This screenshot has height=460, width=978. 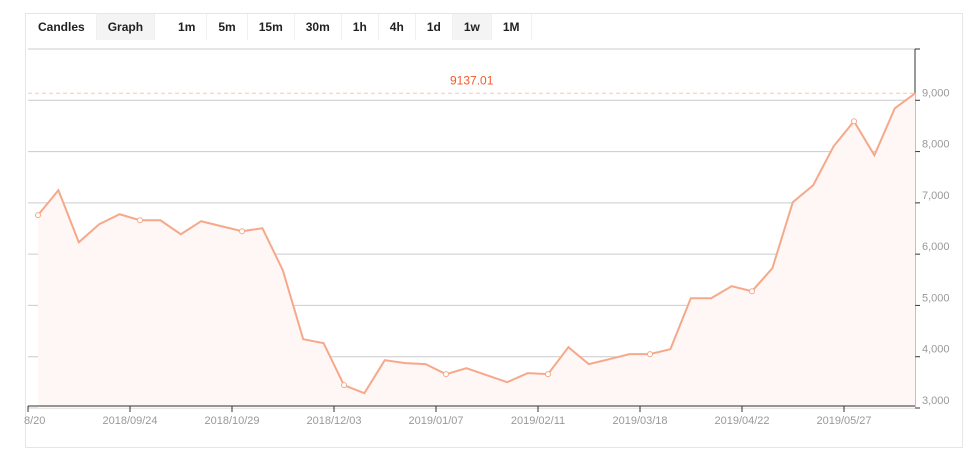 What do you see at coordinates (936, 93) in the screenshot?
I see `y-tick-label: 9,000` at bounding box center [936, 93].